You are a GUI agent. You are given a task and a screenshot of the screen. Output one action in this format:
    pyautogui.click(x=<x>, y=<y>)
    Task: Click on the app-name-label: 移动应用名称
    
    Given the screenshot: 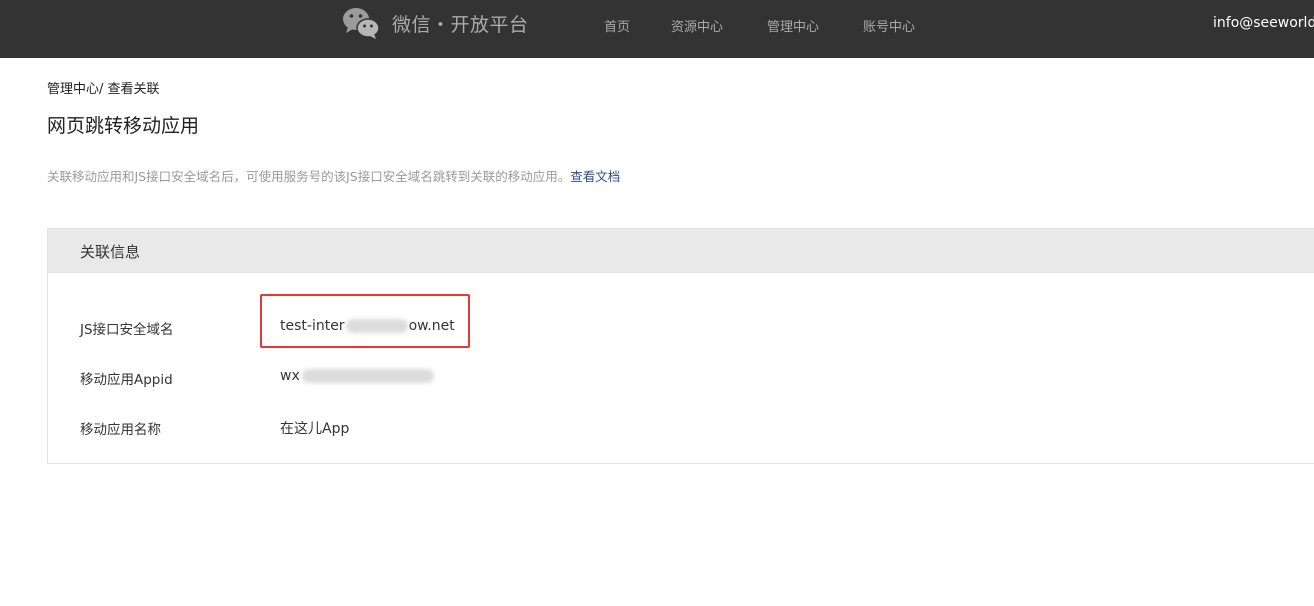 What is the action you would take?
    pyautogui.click(x=120, y=430)
    